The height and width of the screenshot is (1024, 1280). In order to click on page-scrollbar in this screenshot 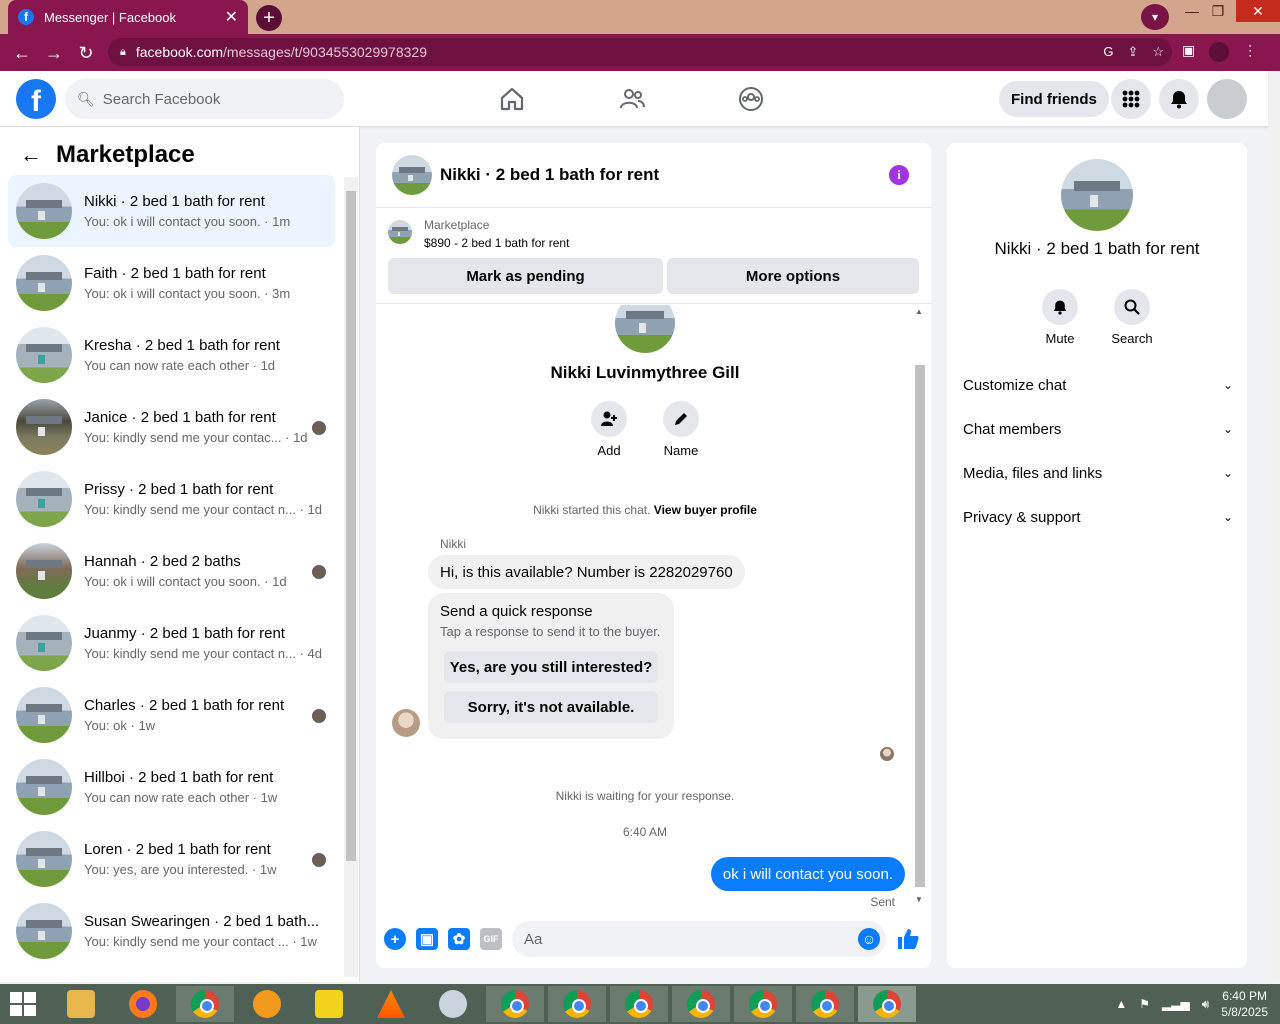, I will do `click(1274, 526)`.